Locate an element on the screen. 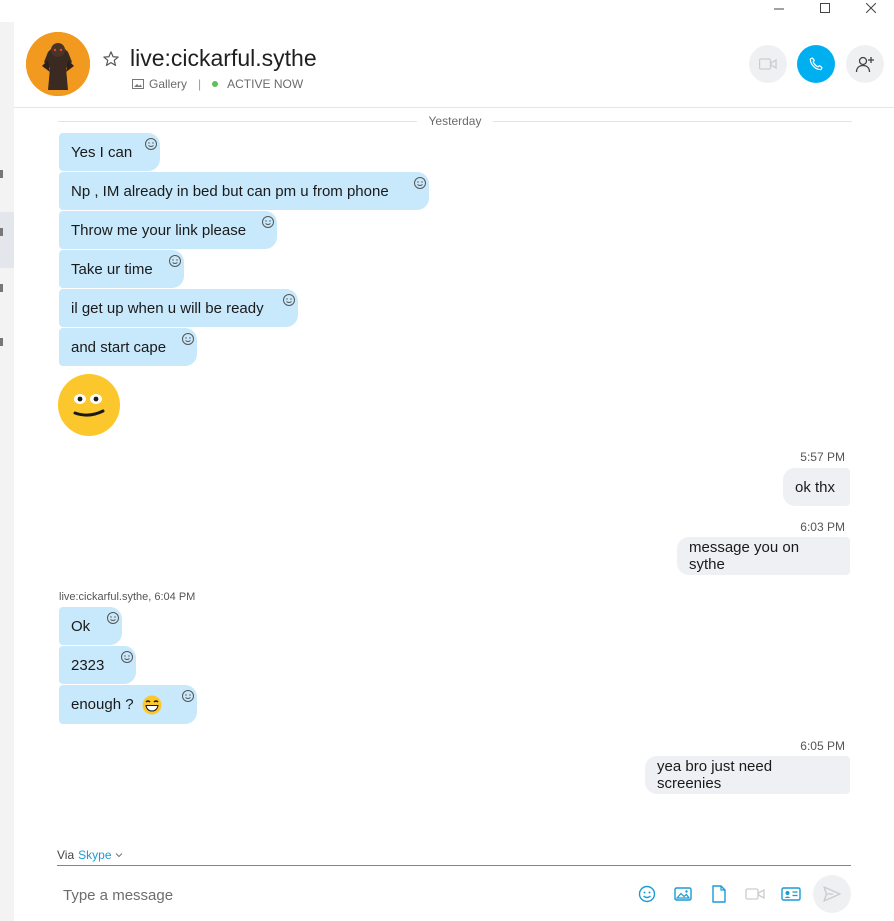 The width and height of the screenshot is (894, 921). incoming-message: 2323 is located at coordinates (97, 665).